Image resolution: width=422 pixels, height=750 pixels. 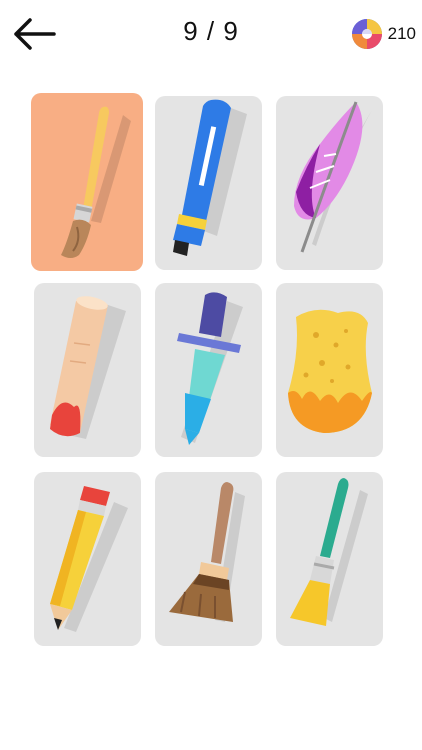 I want to click on tool-card-paintbrush, so click(x=87, y=182).